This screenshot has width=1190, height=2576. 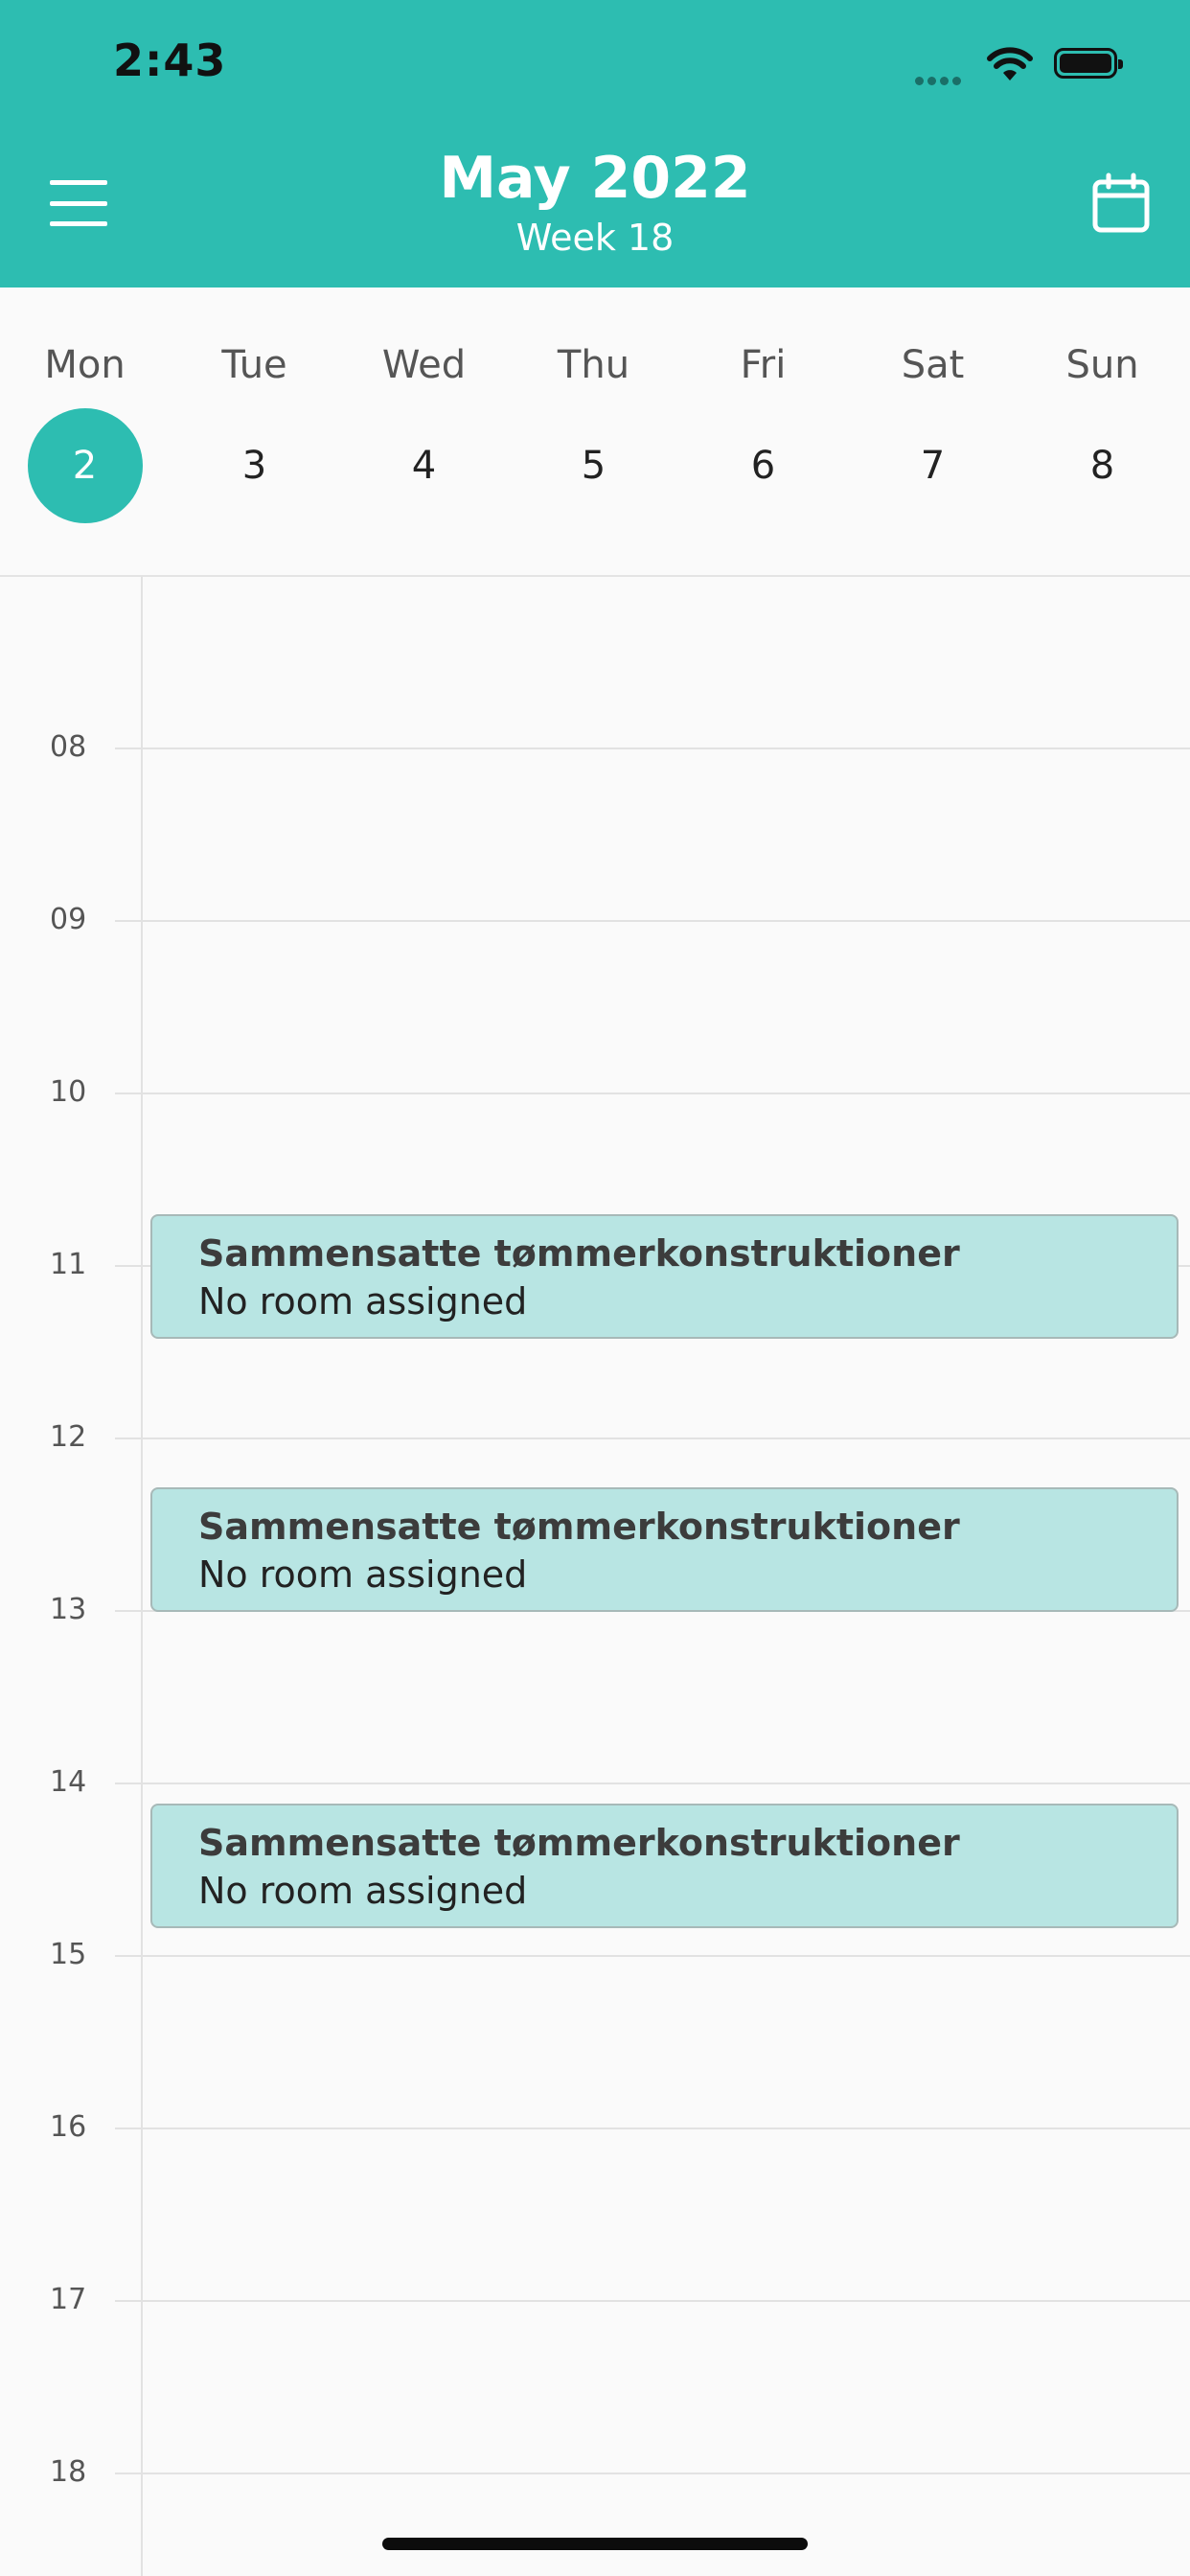 What do you see at coordinates (940, 80) in the screenshot?
I see `cellular-signal-icon` at bounding box center [940, 80].